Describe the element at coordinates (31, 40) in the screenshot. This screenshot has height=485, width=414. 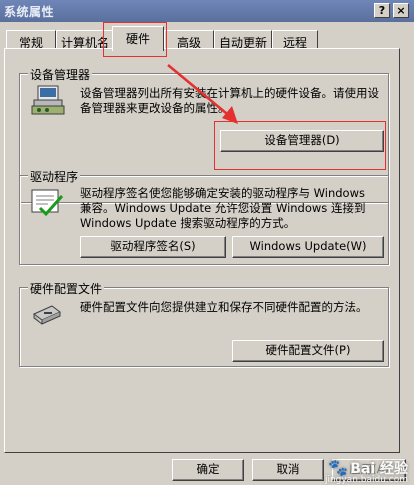
I see `tab-general: 常规` at that location.